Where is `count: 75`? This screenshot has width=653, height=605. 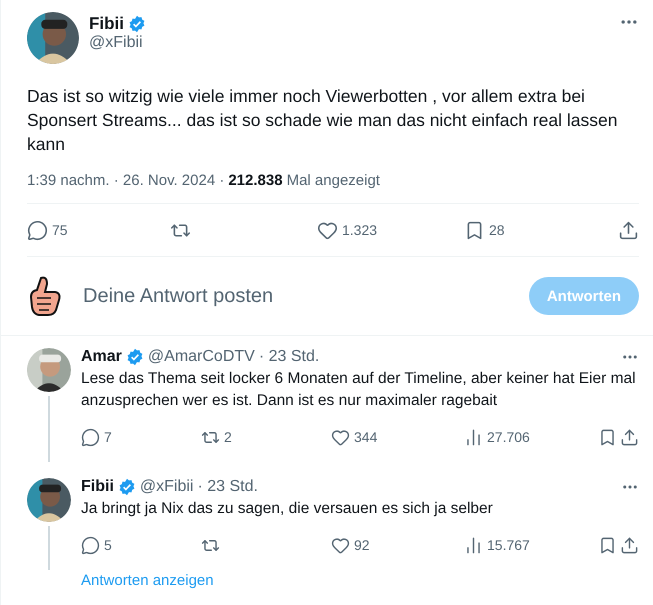 count: 75 is located at coordinates (60, 230).